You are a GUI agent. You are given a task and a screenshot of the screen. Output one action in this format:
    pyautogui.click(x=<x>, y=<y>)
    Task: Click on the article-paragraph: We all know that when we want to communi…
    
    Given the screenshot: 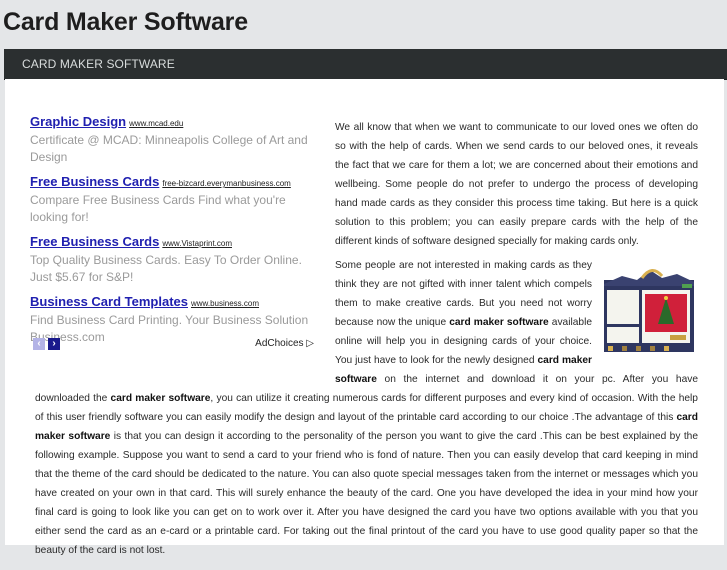 What is the action you would take?
    pyautogui.click(x=516, y=184)
    